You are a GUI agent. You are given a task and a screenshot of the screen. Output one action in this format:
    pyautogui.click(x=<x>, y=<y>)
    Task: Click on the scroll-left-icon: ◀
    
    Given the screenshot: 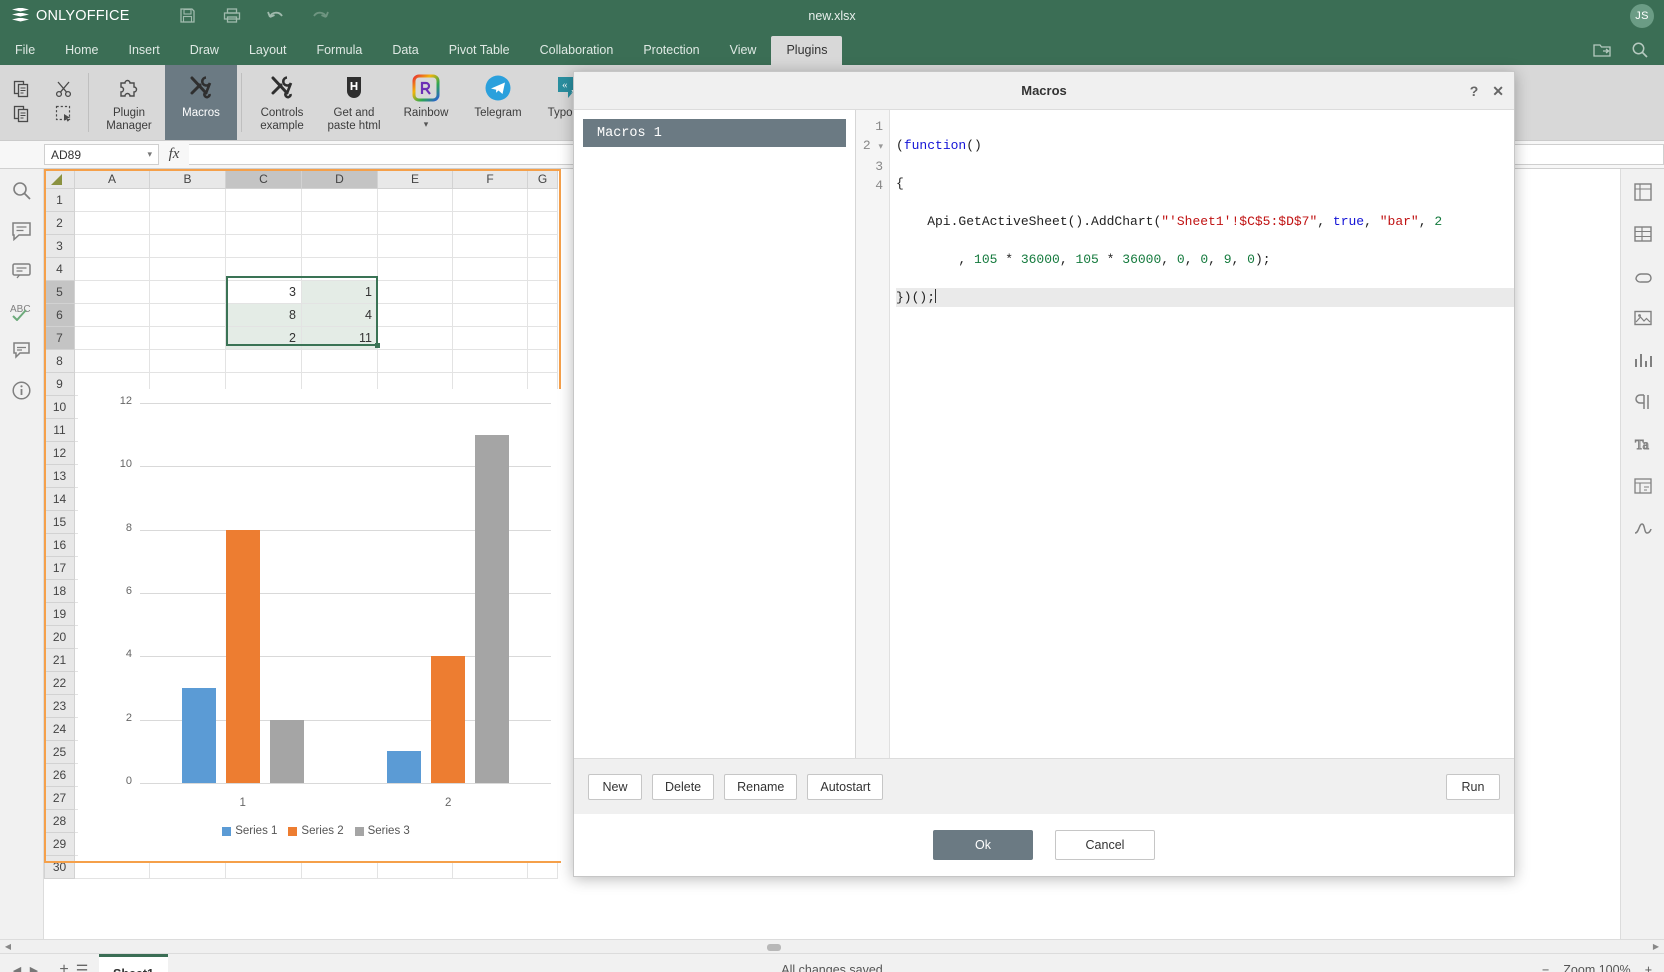 What is the action you would take?
    pyautogui.click(x=8, y=946)
    